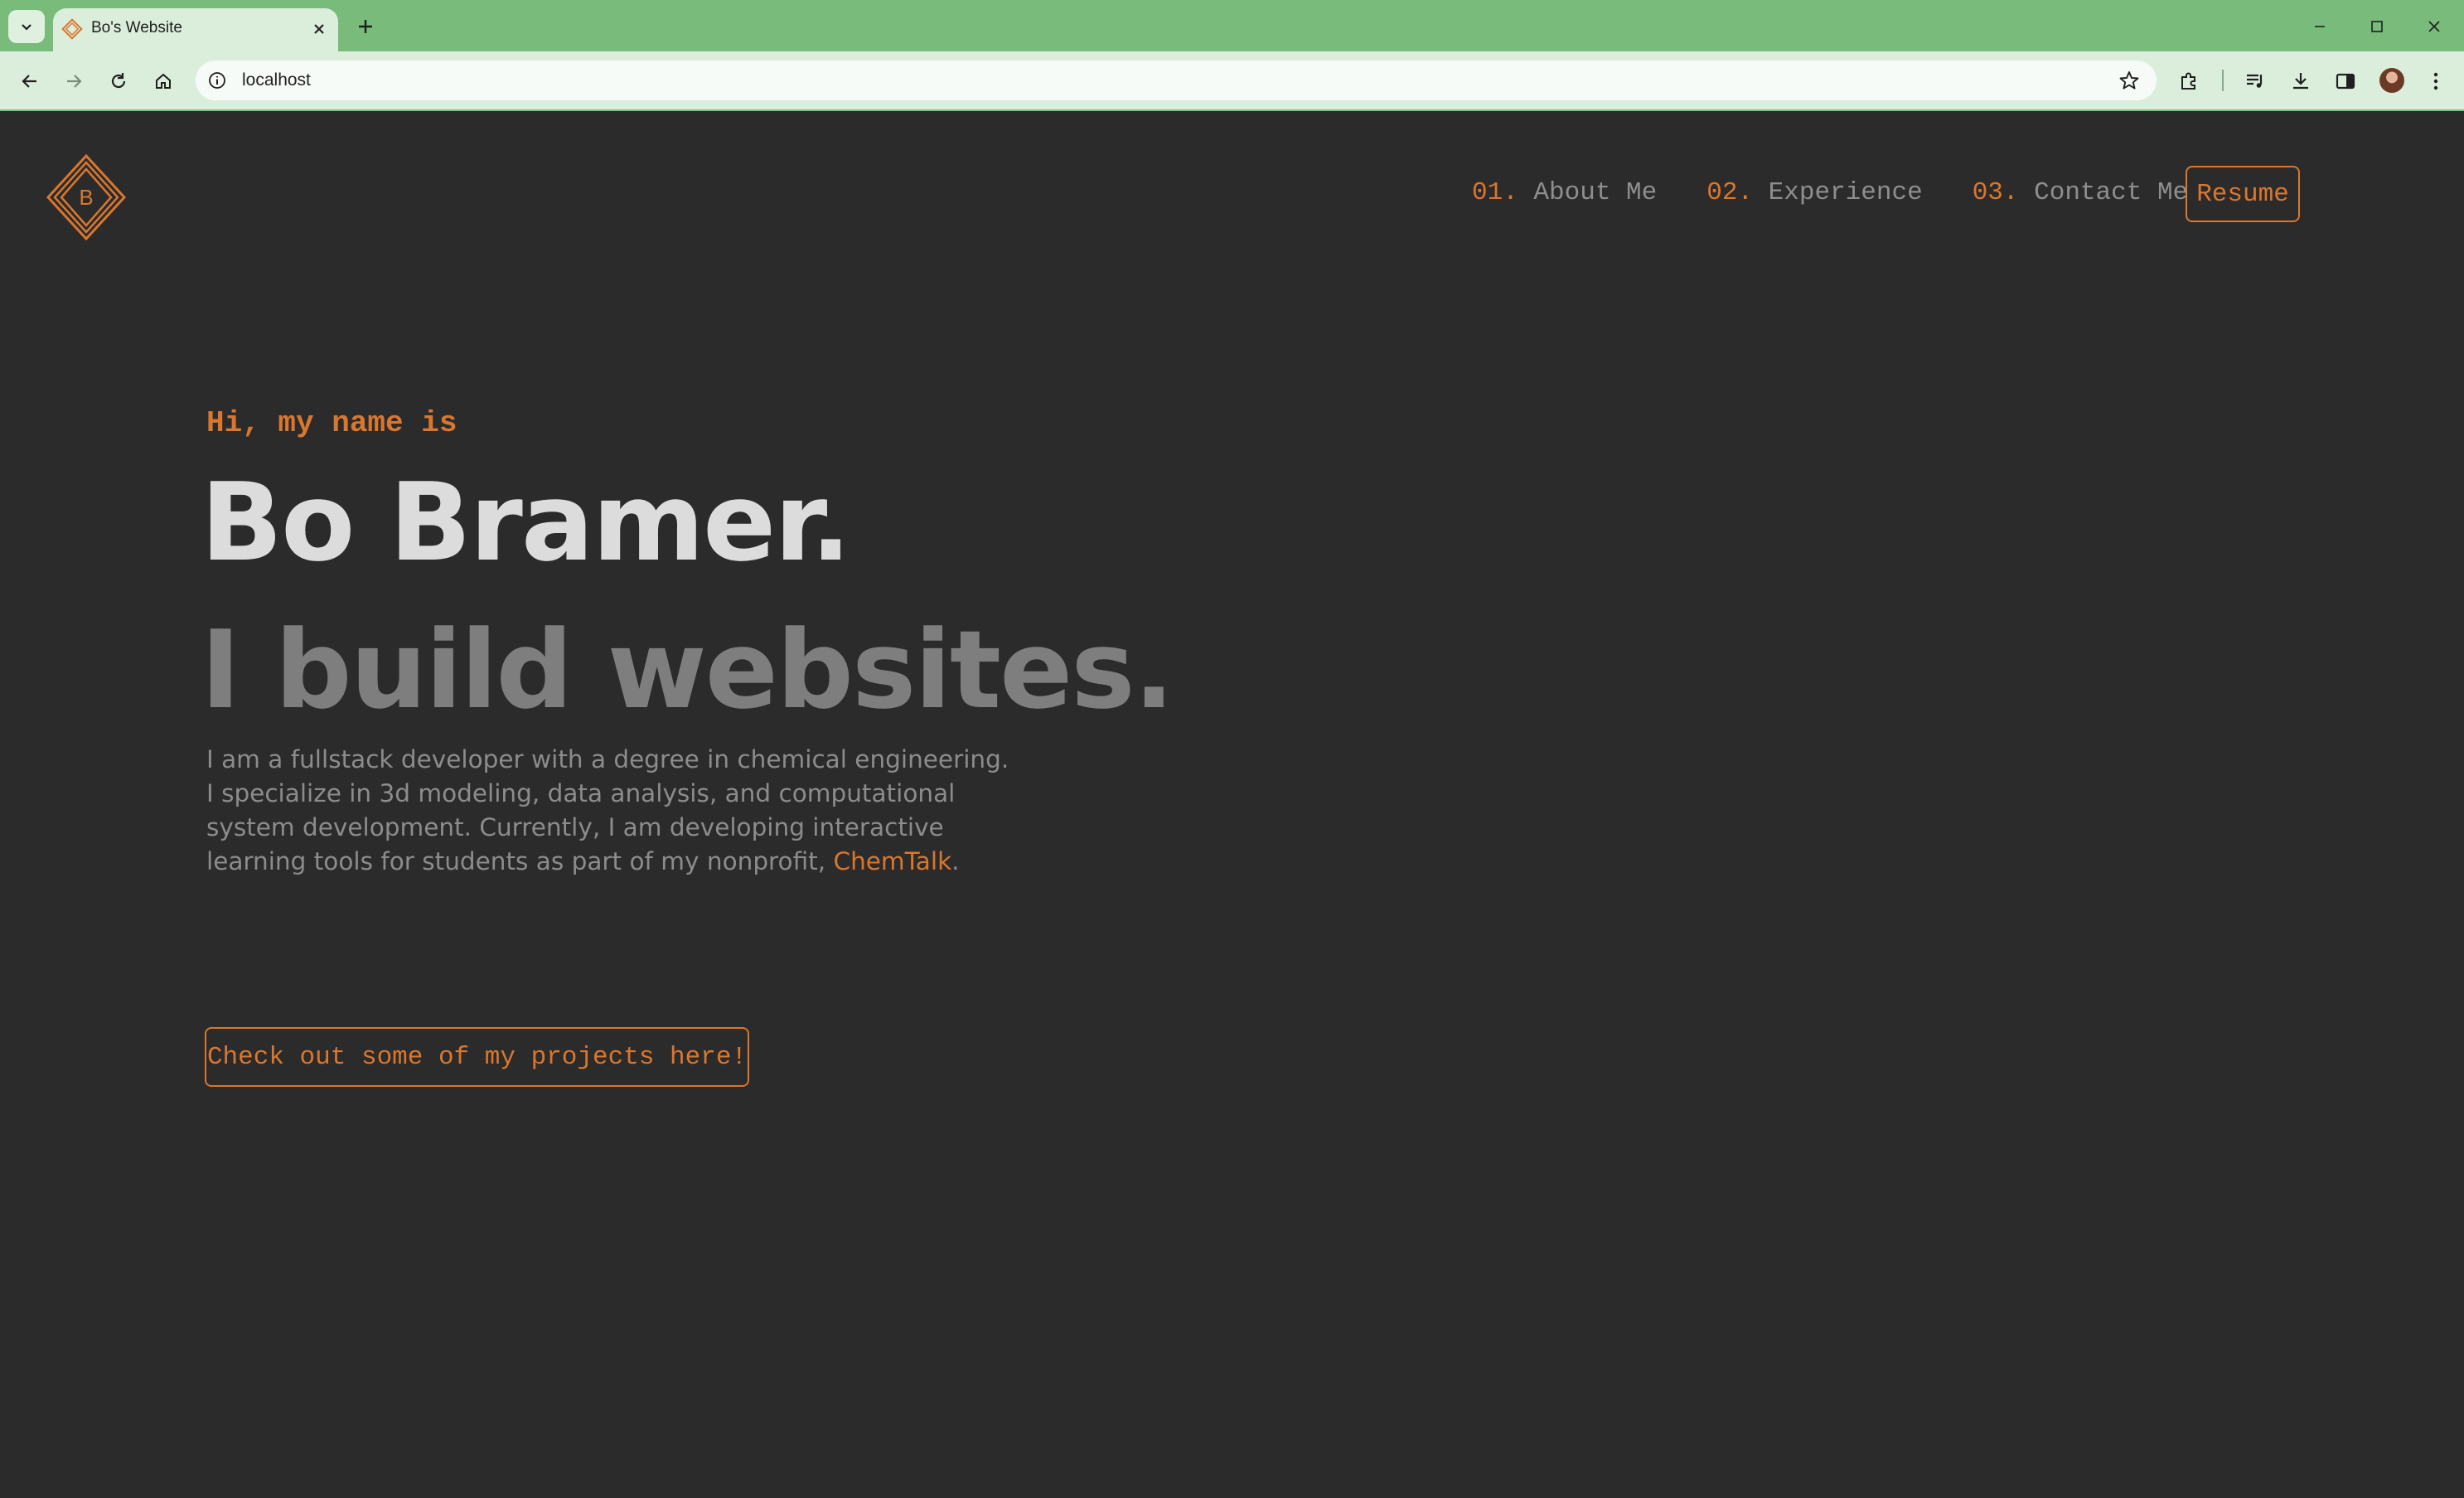 This screenshot has height=1498, width=2464. What do you see at coordinates (1814, 192) in the screenshot?
I see `nav-link-experience: 02. Experience` at bounding box center [1814, 192].